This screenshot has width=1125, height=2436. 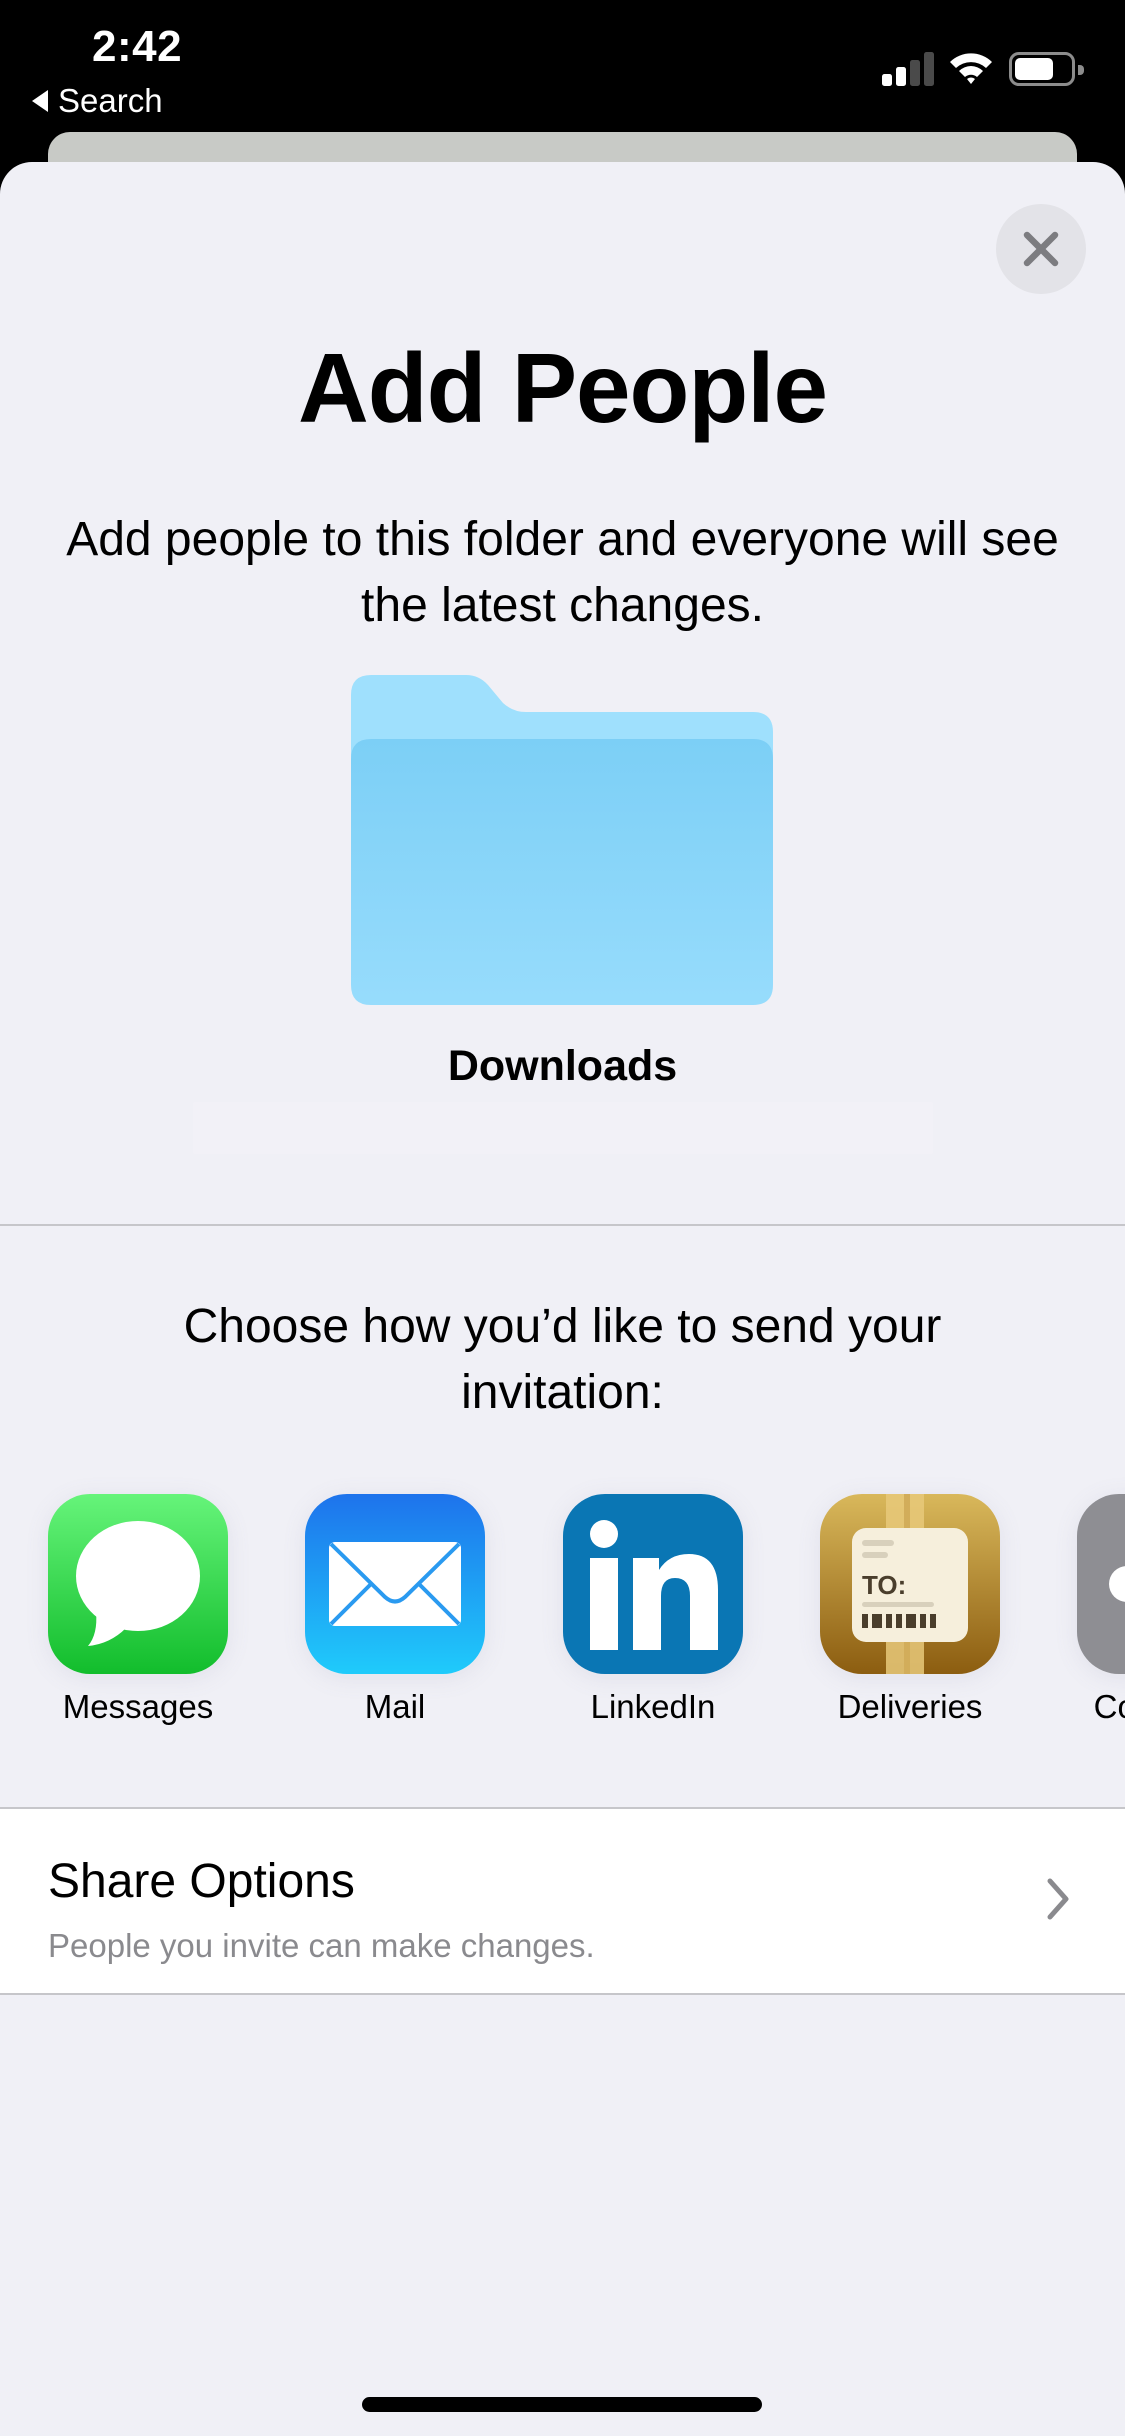 I want to click on back-to-search-link: Search, so click(x=97, y=101).